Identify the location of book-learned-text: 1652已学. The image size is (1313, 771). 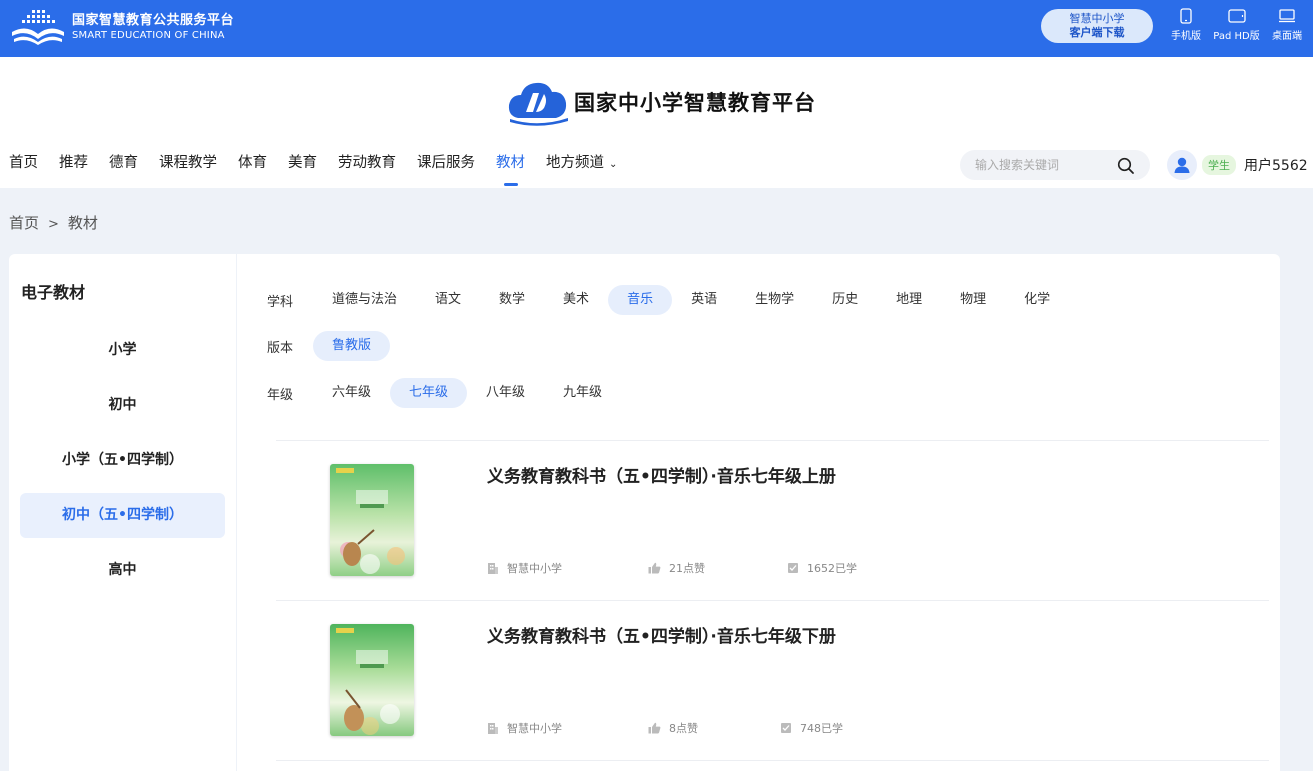
(832, 568).